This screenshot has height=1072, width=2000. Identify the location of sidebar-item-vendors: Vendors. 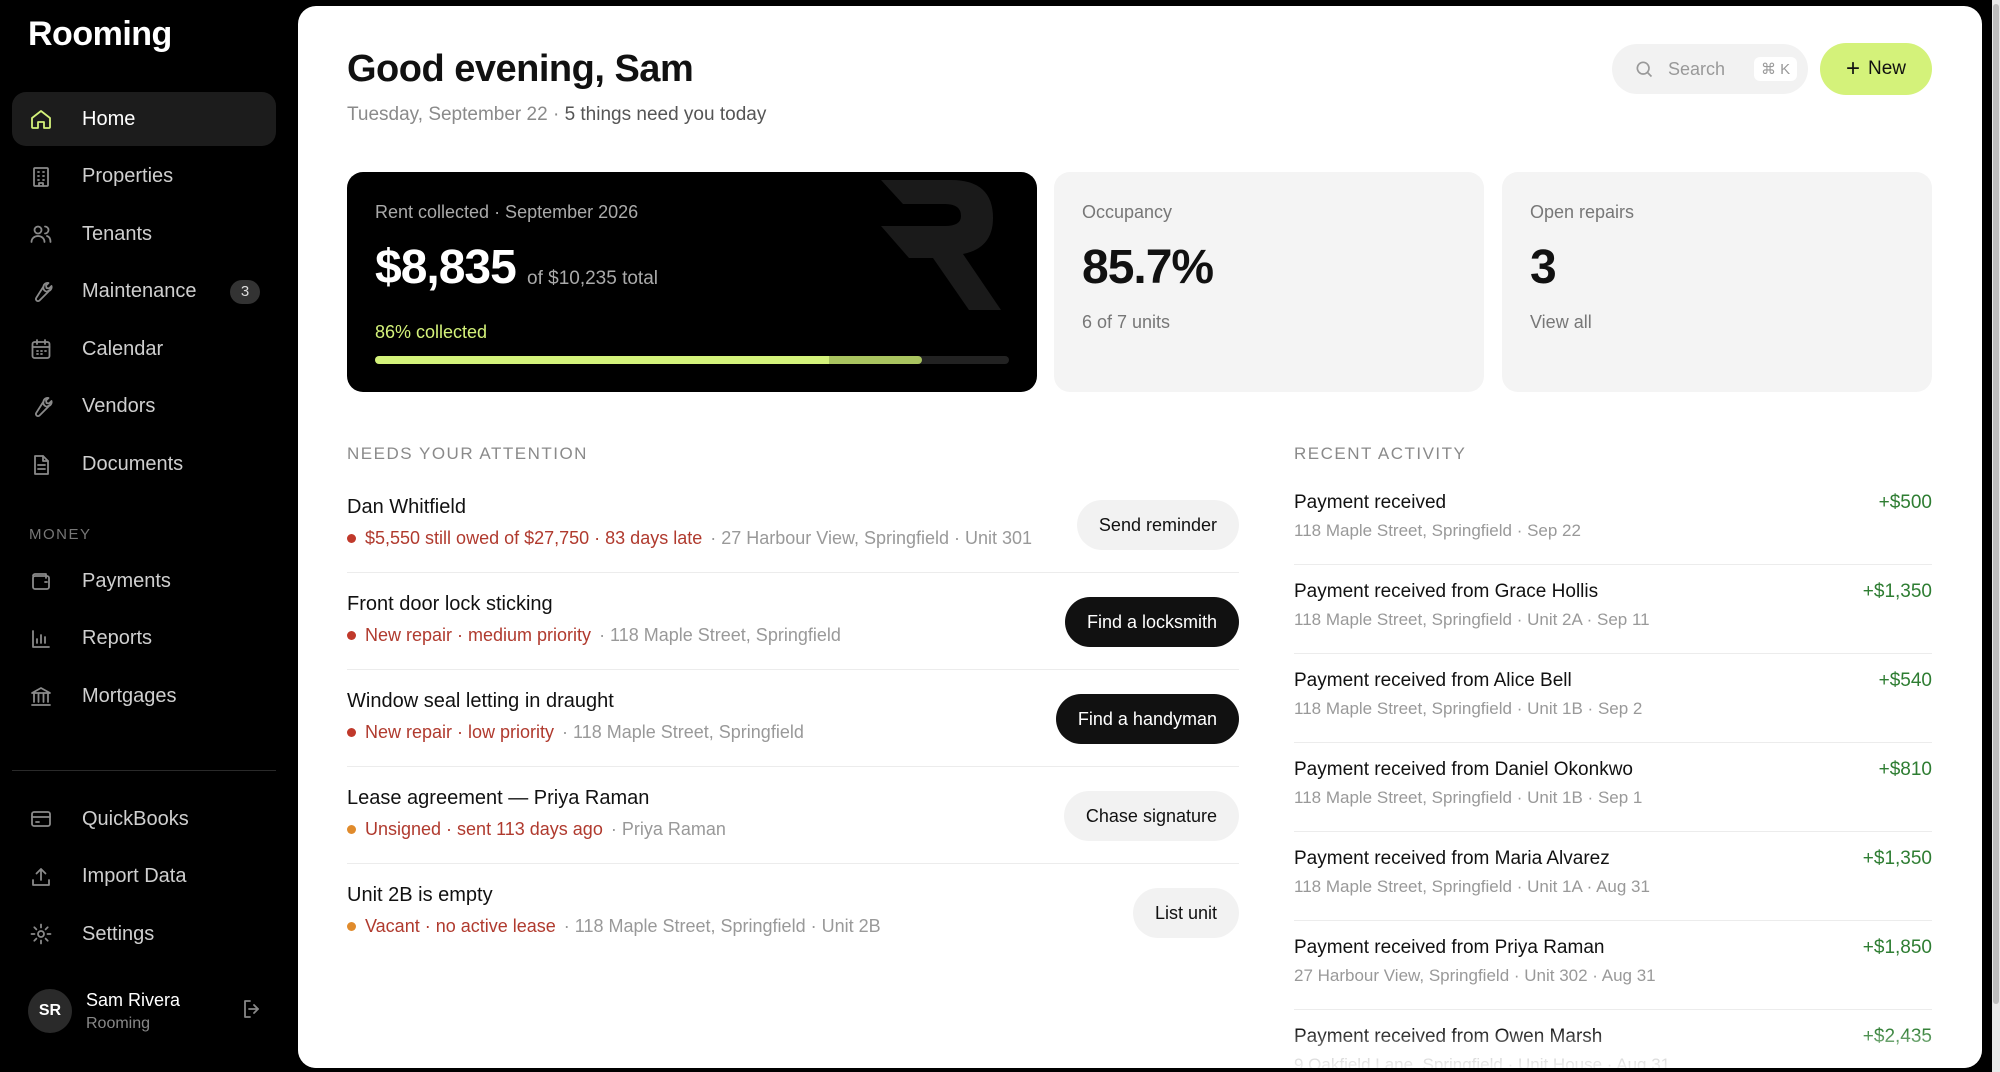
(144, 407).